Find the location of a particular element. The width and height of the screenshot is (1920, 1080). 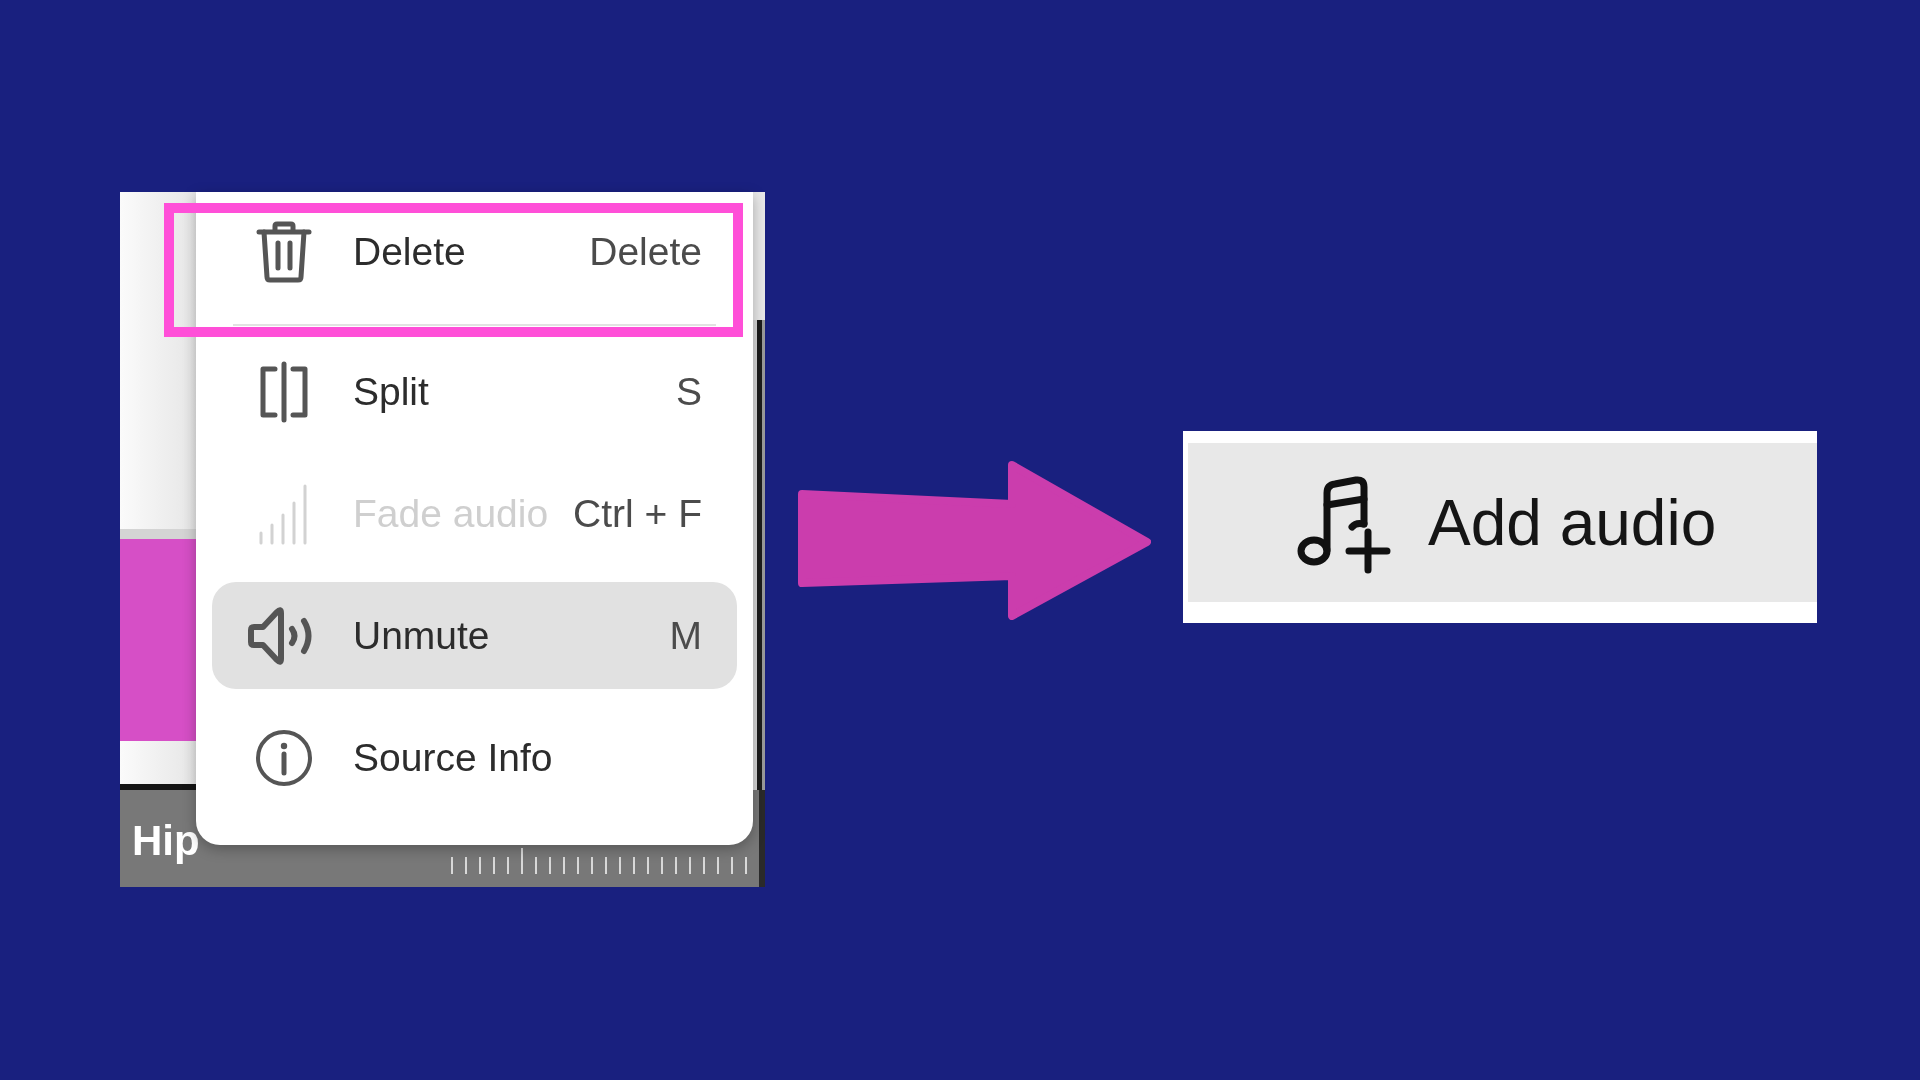

add-audio-button: Add audio is located at coordinates (1502, 522).